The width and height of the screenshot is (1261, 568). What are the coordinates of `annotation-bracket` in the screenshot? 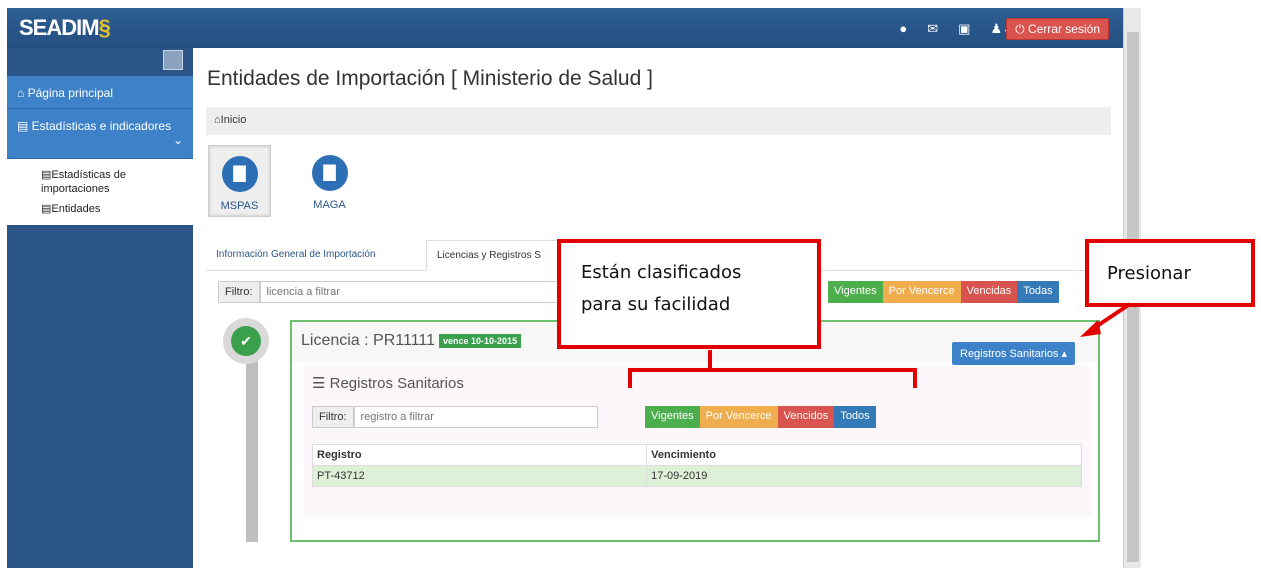 It's located at (772, 369).